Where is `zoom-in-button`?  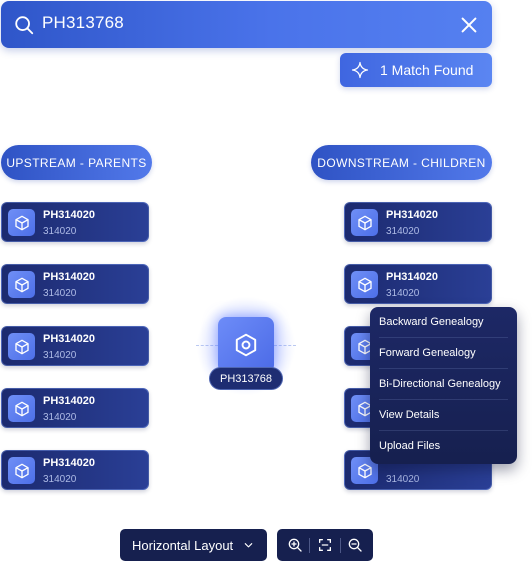
zoom-in-button is located at coordinates (295, 545).